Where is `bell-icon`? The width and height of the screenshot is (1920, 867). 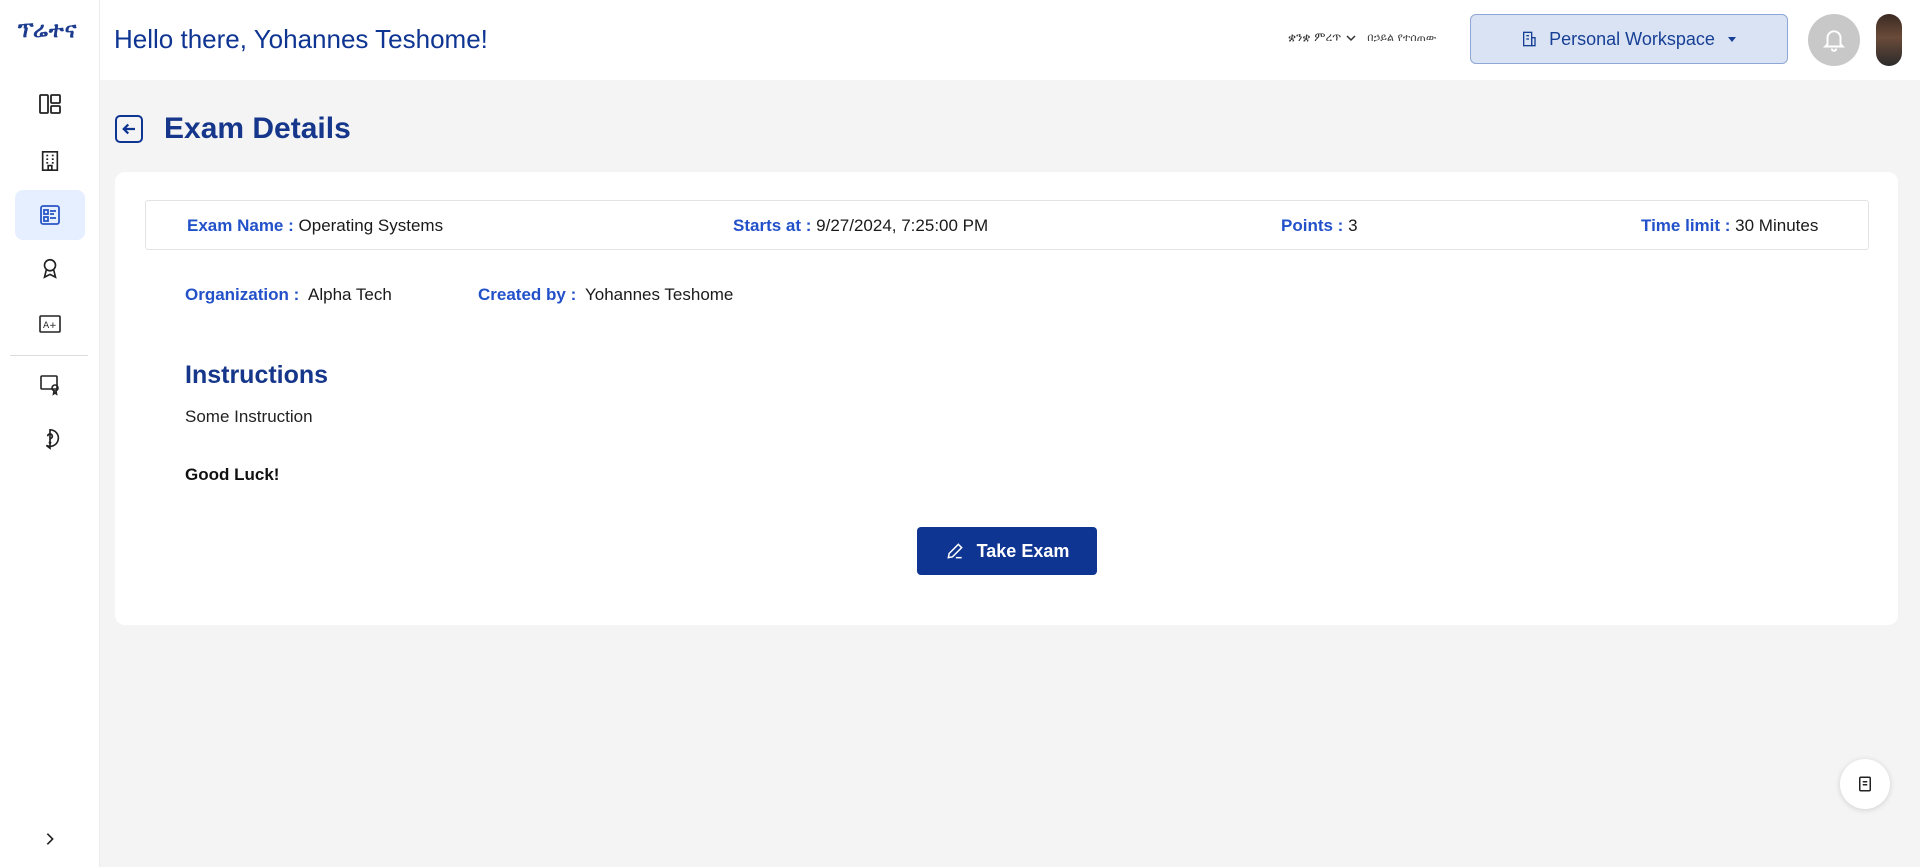
bell-icon is located at coordinates (1834, 41).